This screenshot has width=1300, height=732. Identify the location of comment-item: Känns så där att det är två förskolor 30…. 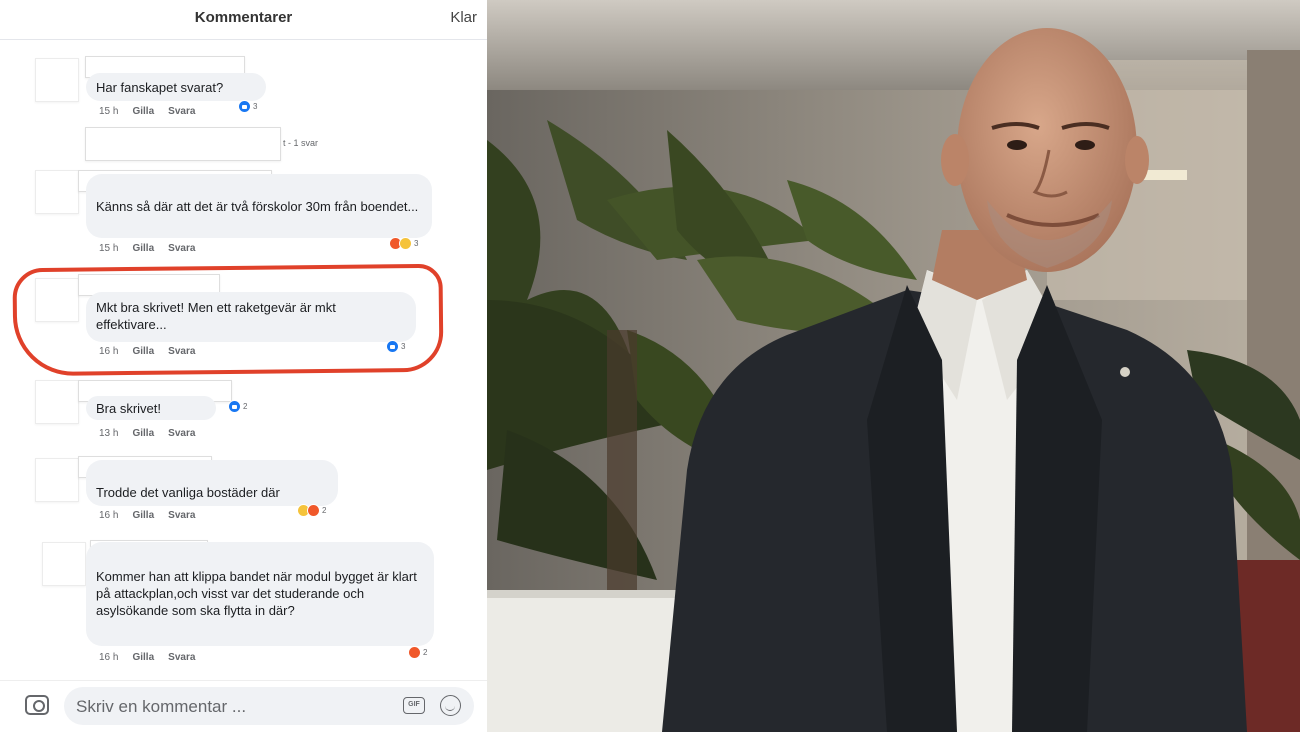
(243, 213).